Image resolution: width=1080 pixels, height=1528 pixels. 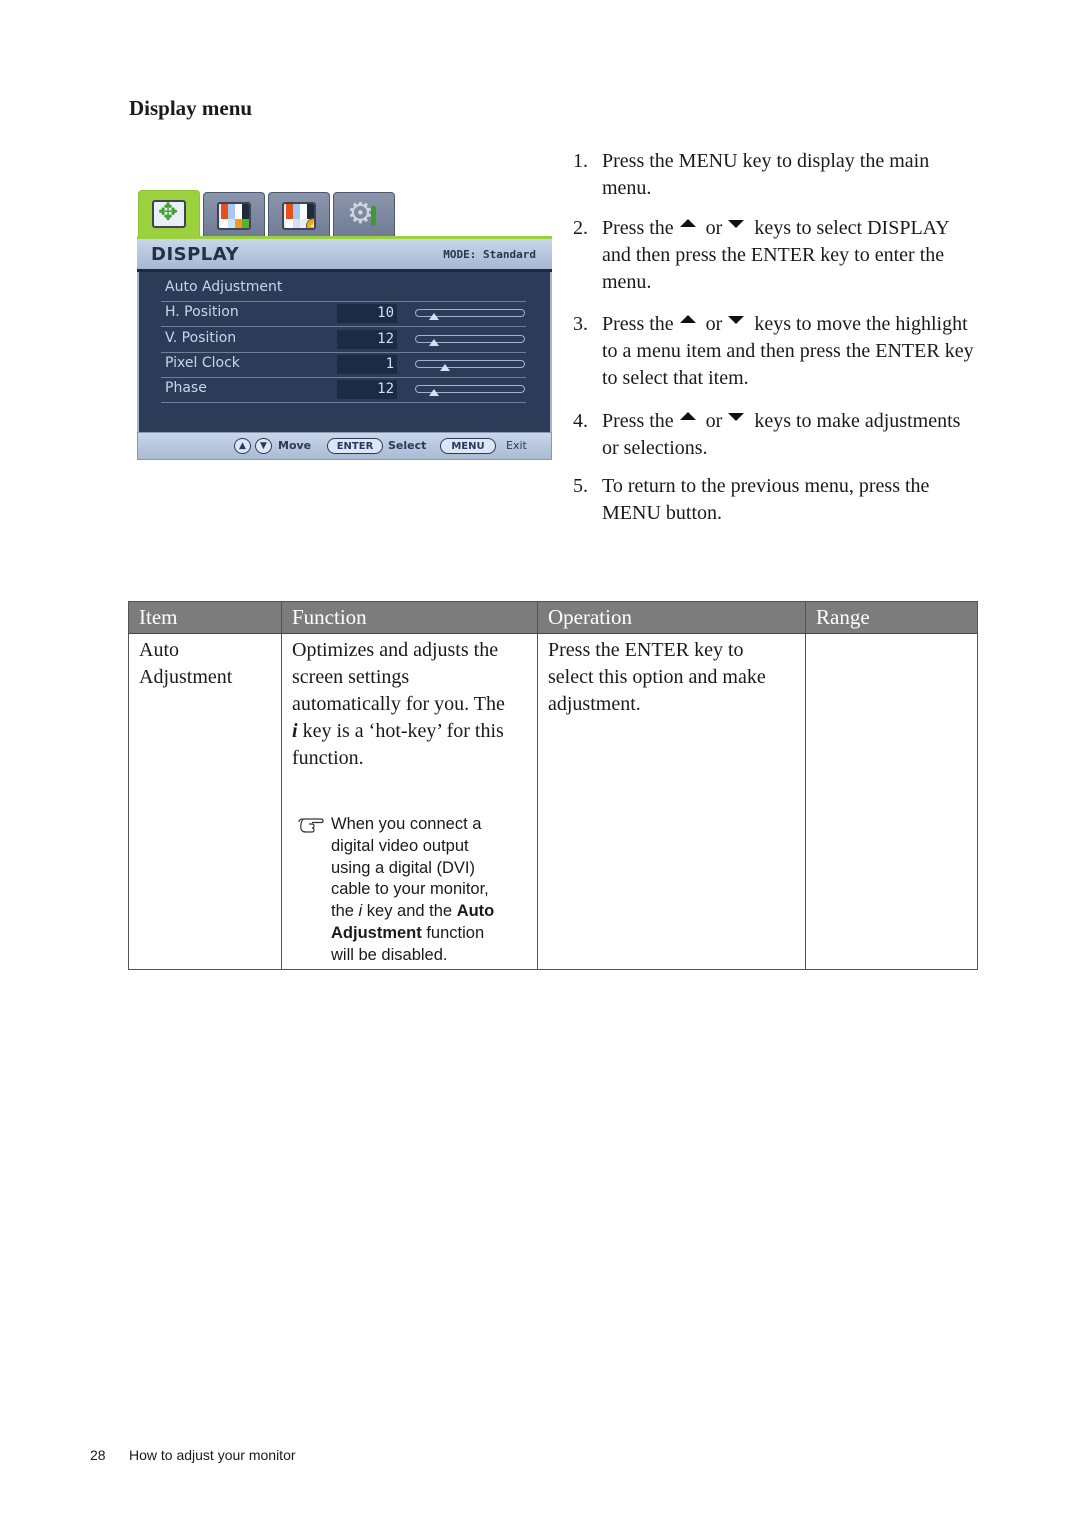 What do you see at coordinates (676, 255) in the screenshot?
I see `text: and then press the` at bounding box center [676, 255].